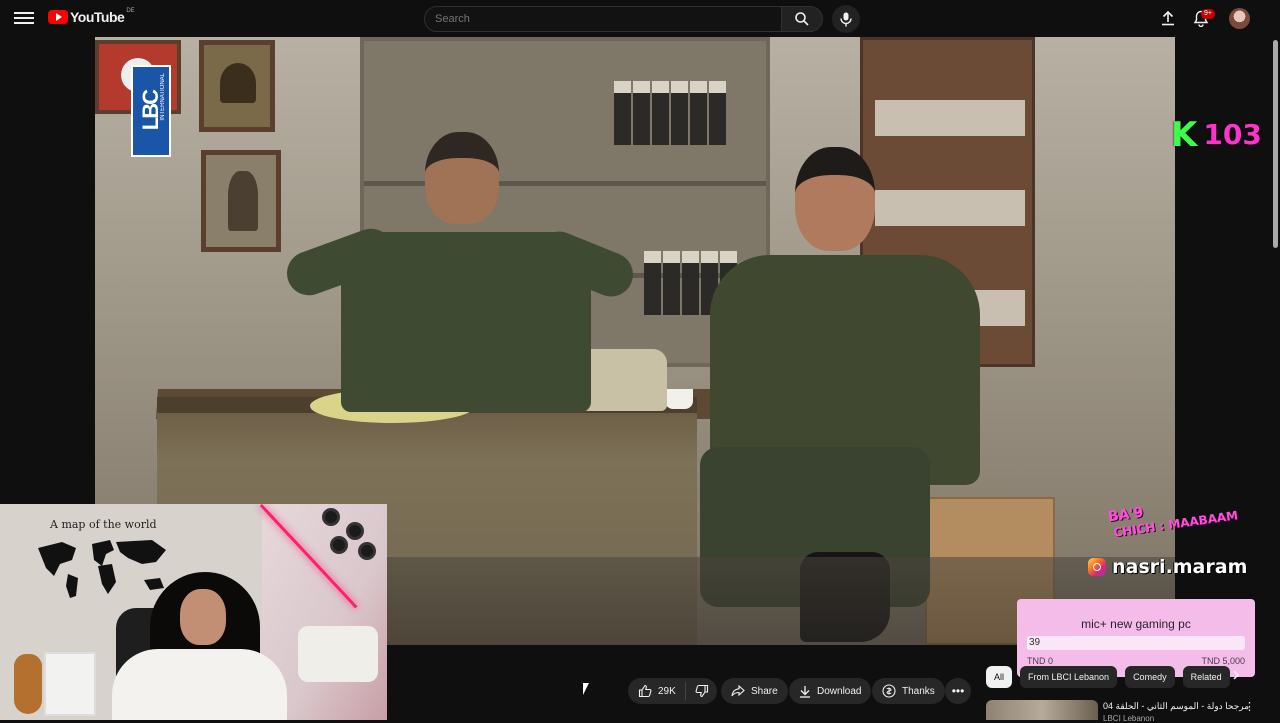 This screenshot has height=723, width=1280. What do you see at coordinates (805, 691) in the screenshot?
I see `download-icon` at bounding box center [805, 691].